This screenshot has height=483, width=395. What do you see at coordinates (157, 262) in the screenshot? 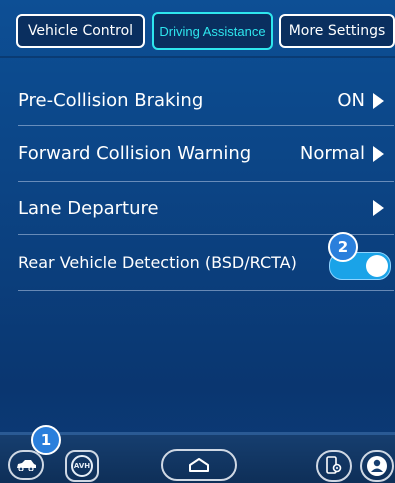
I see `setting-label: Rear Vehicle Detection (BSD/RCTA)` at bounding box center [157, 262].